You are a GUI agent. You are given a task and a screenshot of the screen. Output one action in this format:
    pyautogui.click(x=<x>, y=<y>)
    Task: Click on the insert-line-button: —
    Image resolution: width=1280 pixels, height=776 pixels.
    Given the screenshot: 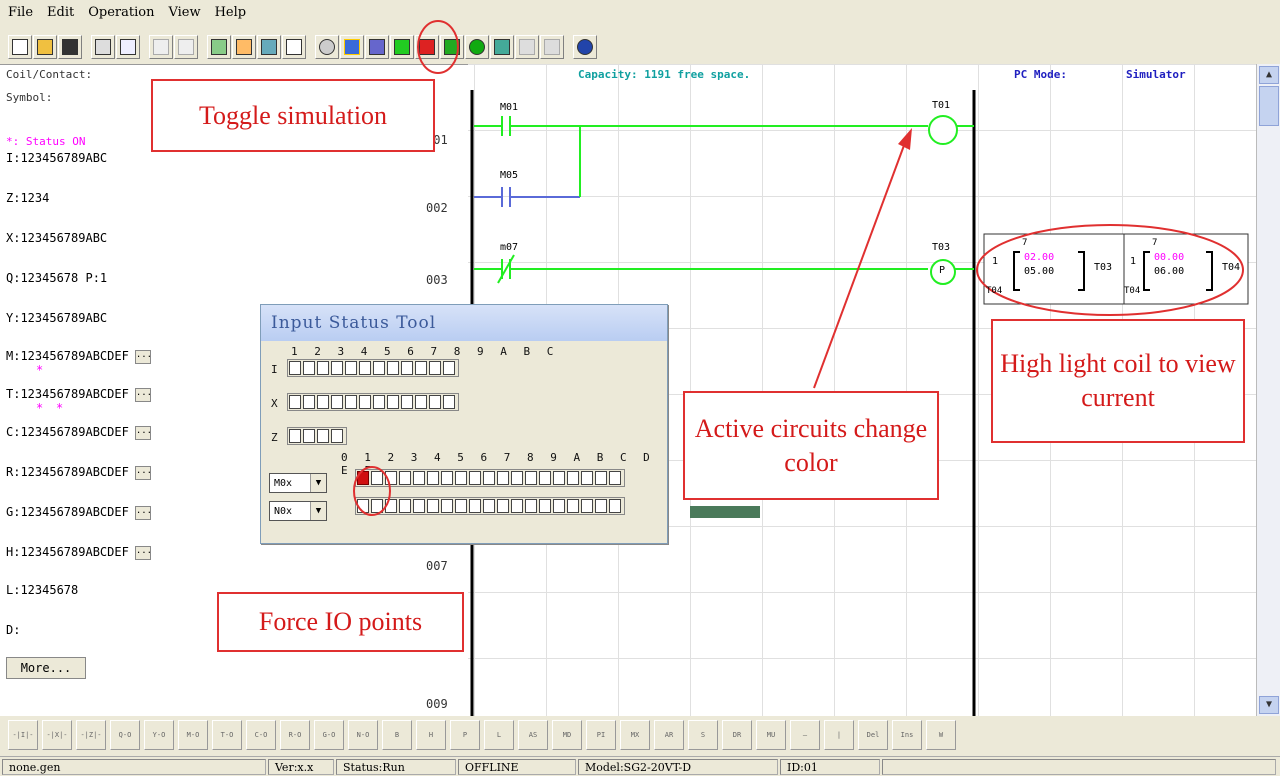 What is the action you would take?
    pyautogui.click(x=805, y=735)
    